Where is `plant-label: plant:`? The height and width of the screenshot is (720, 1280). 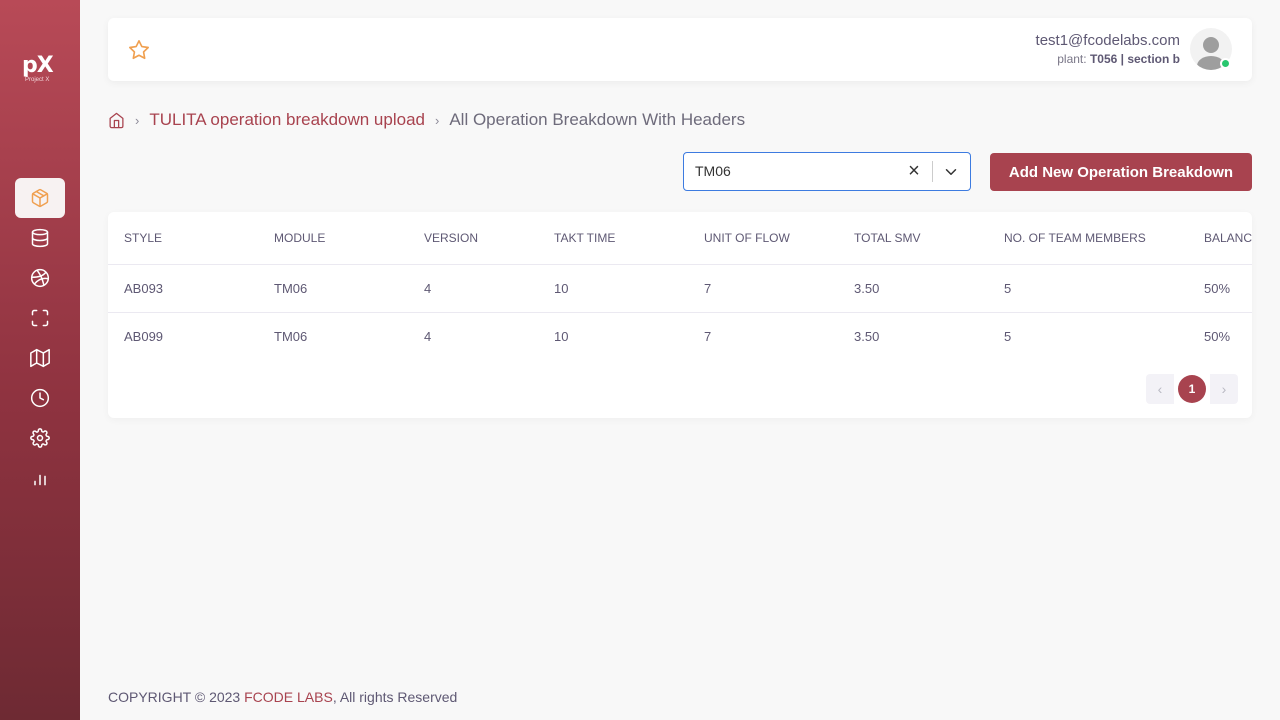
plant-label: plant: is located at coordinates (1072, 59).